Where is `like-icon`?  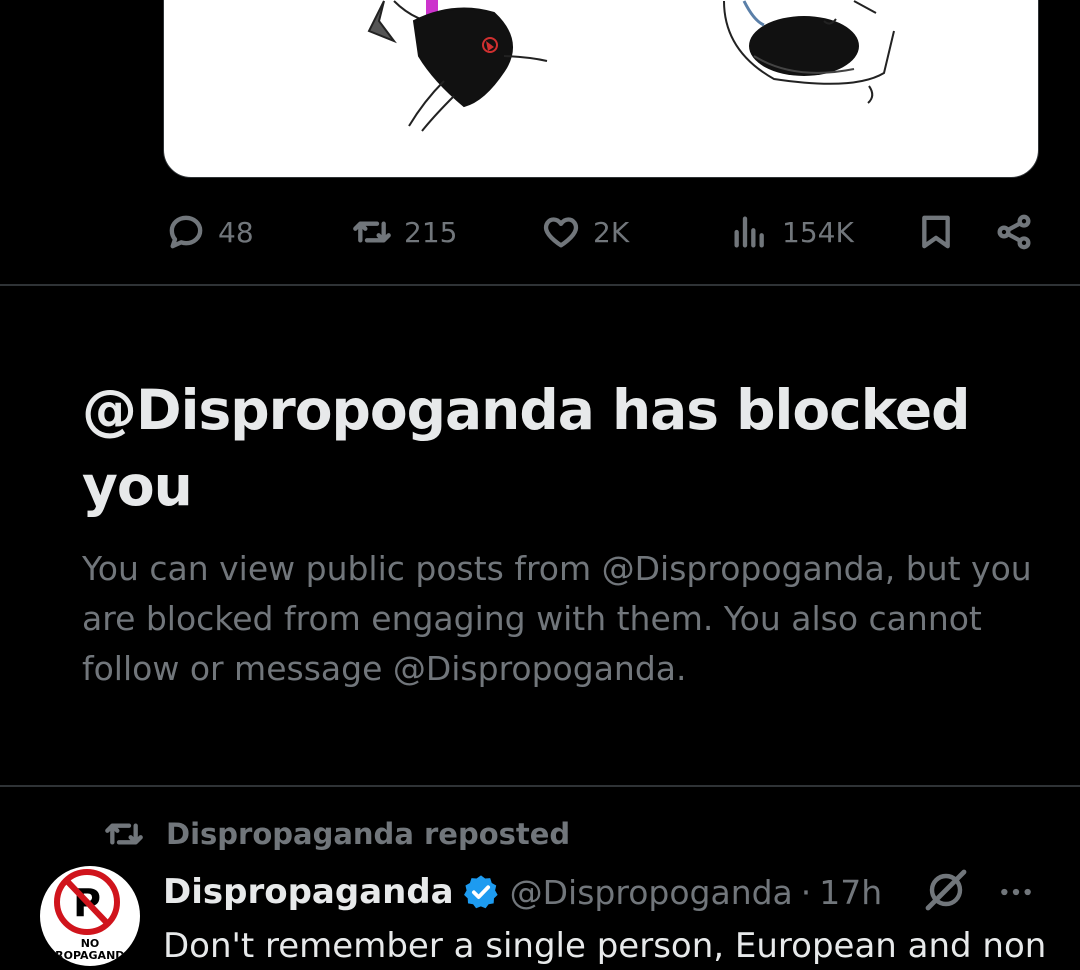
like-icon is located at coordinates (561, 232).